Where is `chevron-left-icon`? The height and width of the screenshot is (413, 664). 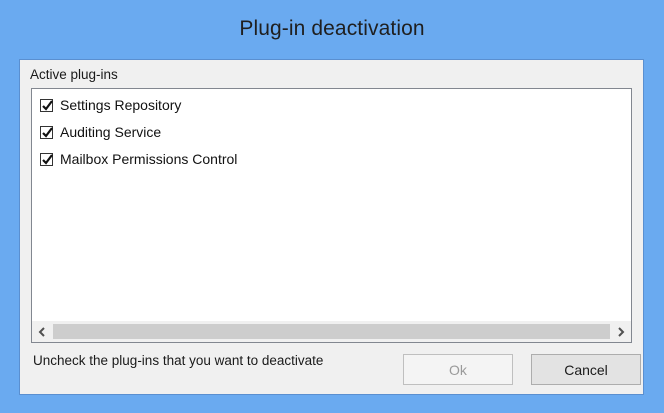 chevron-left-icon is located at coordinates (41, 331).